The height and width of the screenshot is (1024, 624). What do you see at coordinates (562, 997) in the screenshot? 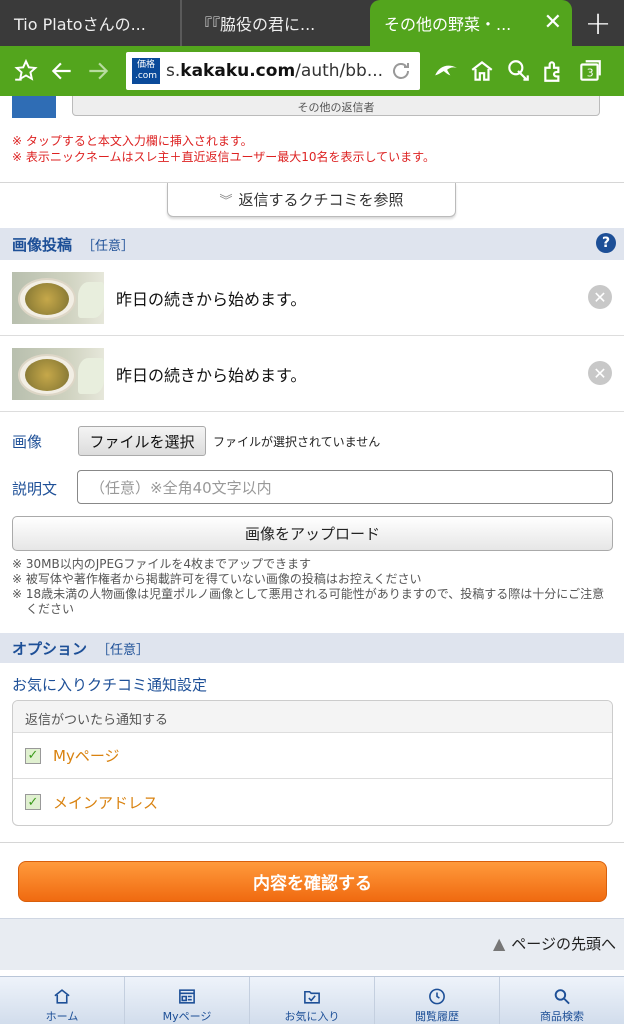
I see `search-icon` at bounding box center [562, 997].